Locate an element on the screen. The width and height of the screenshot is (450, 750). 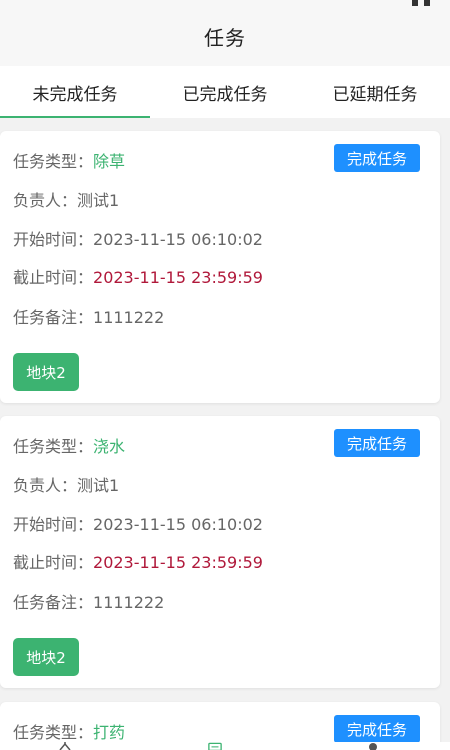
nav-bar: 任务 is located at coordinates (225, 36).